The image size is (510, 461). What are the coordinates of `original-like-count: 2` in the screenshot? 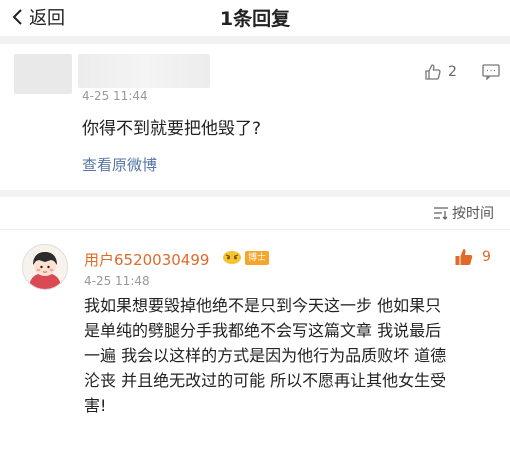 It's located at (452, 72).